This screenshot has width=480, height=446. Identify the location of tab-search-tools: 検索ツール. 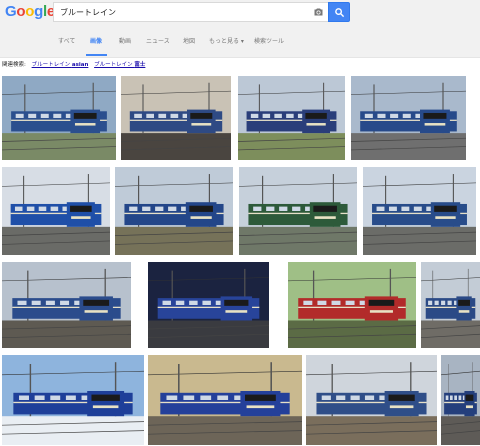
(269, 40).